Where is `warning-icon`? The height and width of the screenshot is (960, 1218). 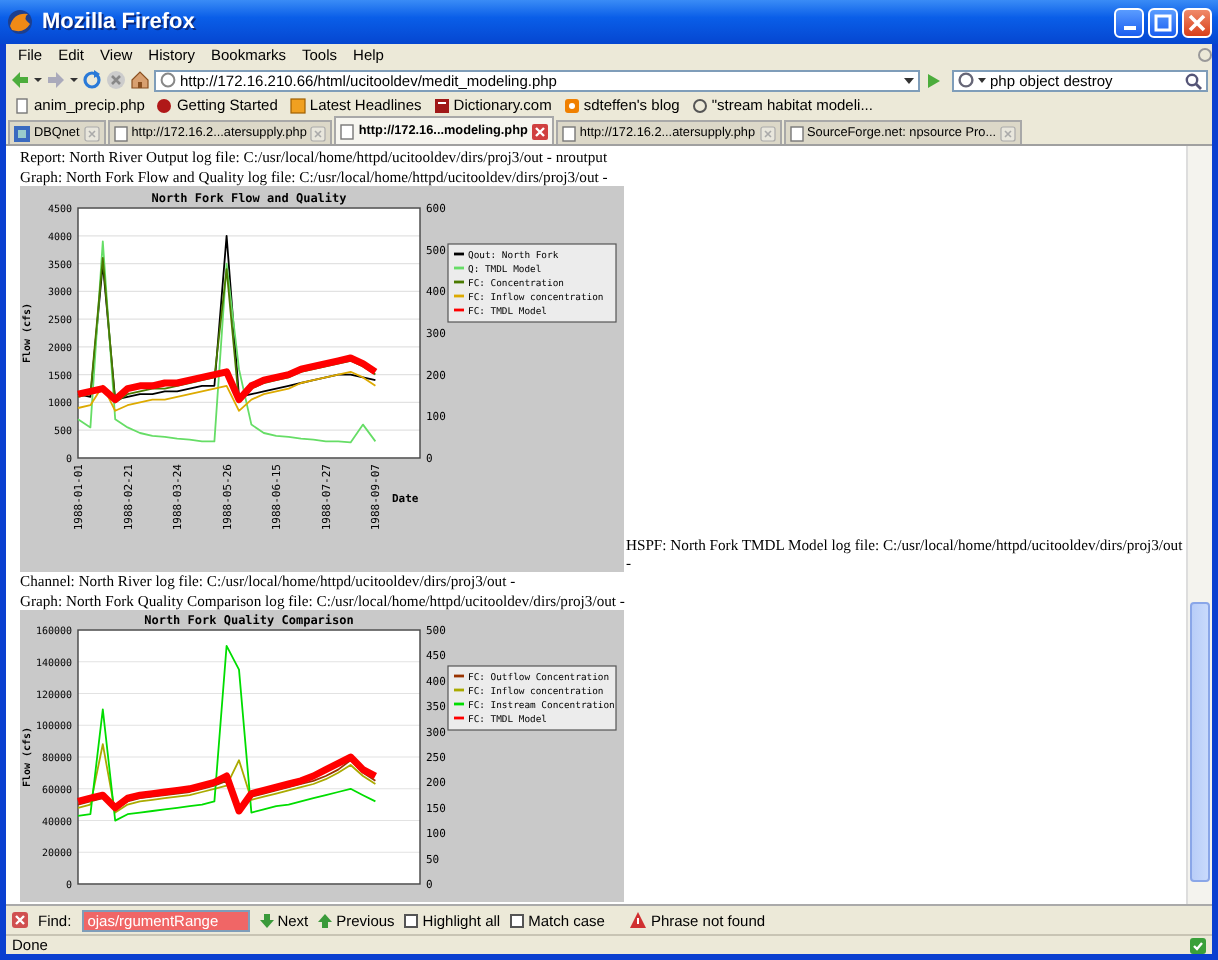 warning-icon is located at coordinates (638, 920).